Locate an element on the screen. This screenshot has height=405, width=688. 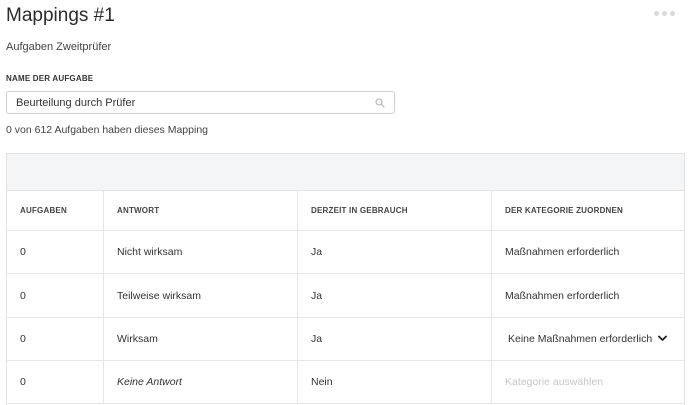
task-name-label: NAME DER AUFGABE is located at coordinates (50, 78).